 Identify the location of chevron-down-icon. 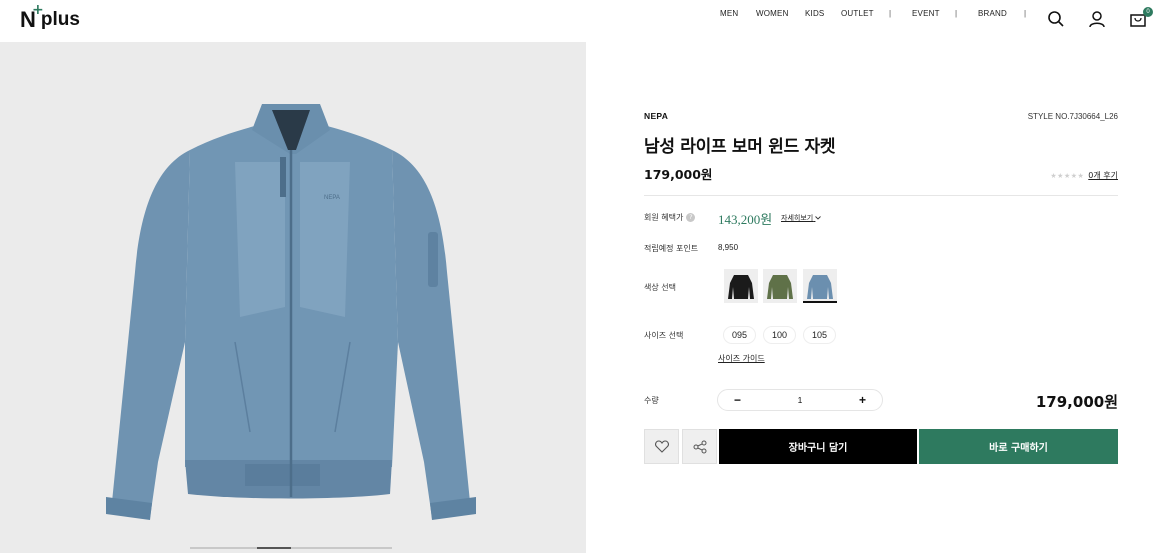
(818, 218).